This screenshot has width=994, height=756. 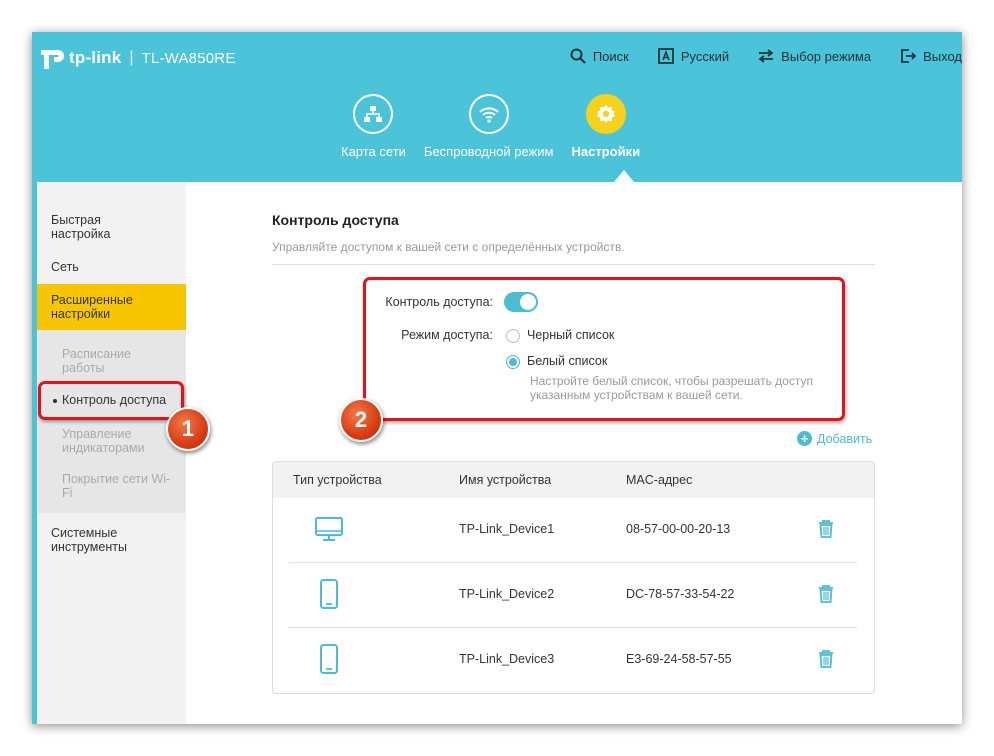 What do you see at coordinates (52, 59) in the screenshot?
I see `tp-link-logo-icon` at bounding box center [52, 59].